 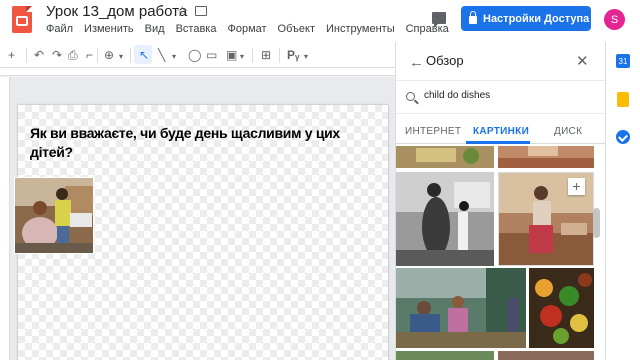 I want to click on textbox-icon: ▭, so click(x=211, y=55).